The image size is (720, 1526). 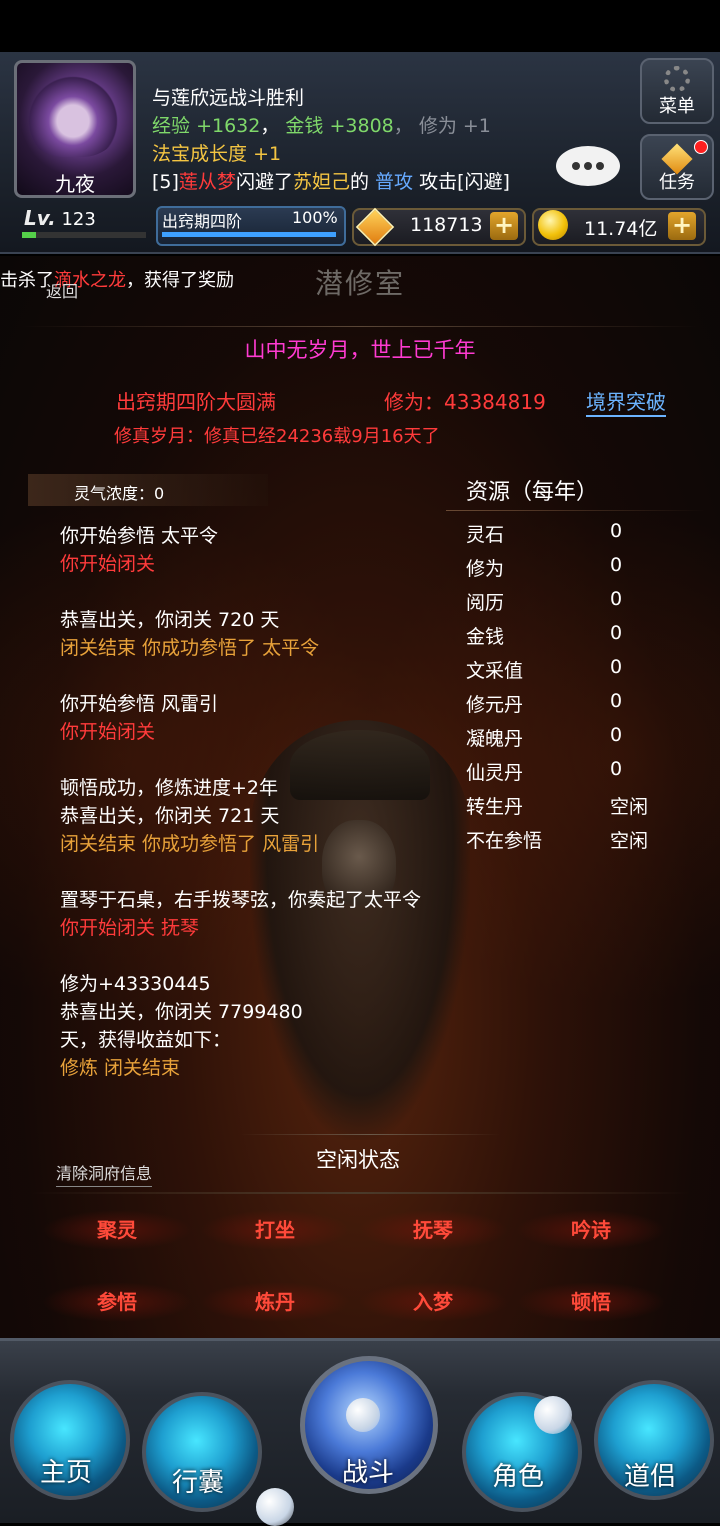 I want to click on resource-row: 阅历 0, so click(x=586, y=605).